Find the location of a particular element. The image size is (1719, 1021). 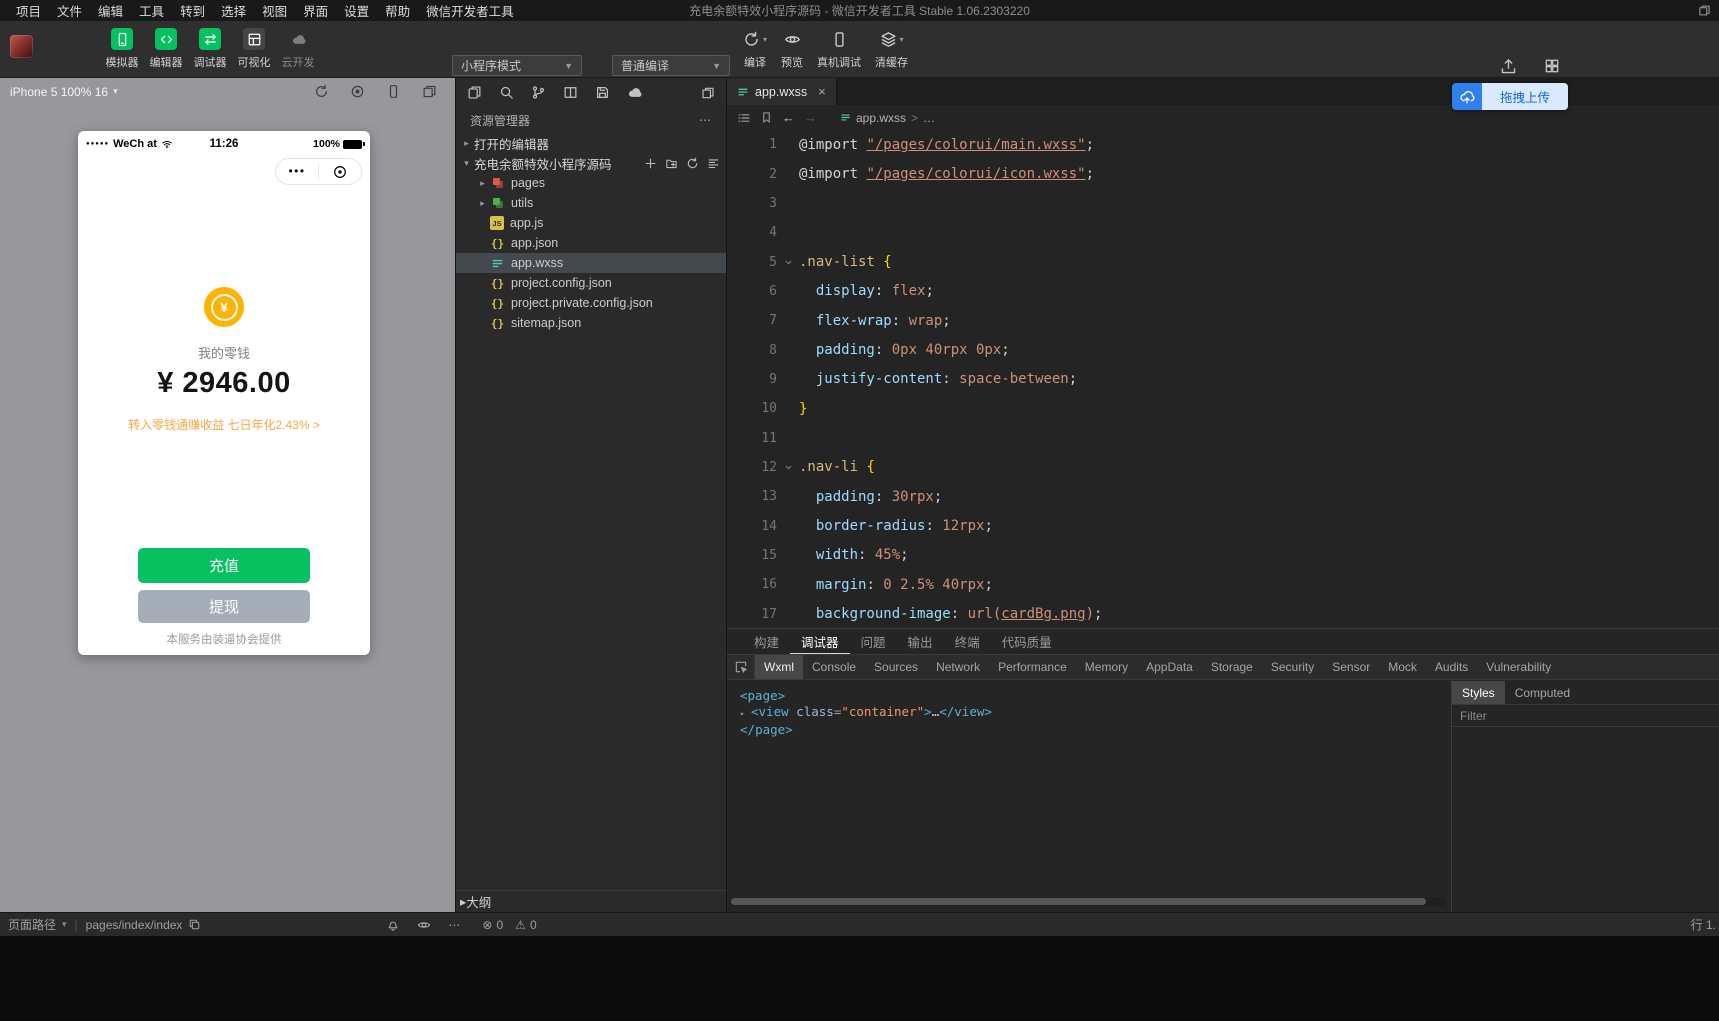

devtools-tab-mock: Mock is located at coordinates (1402, 667).